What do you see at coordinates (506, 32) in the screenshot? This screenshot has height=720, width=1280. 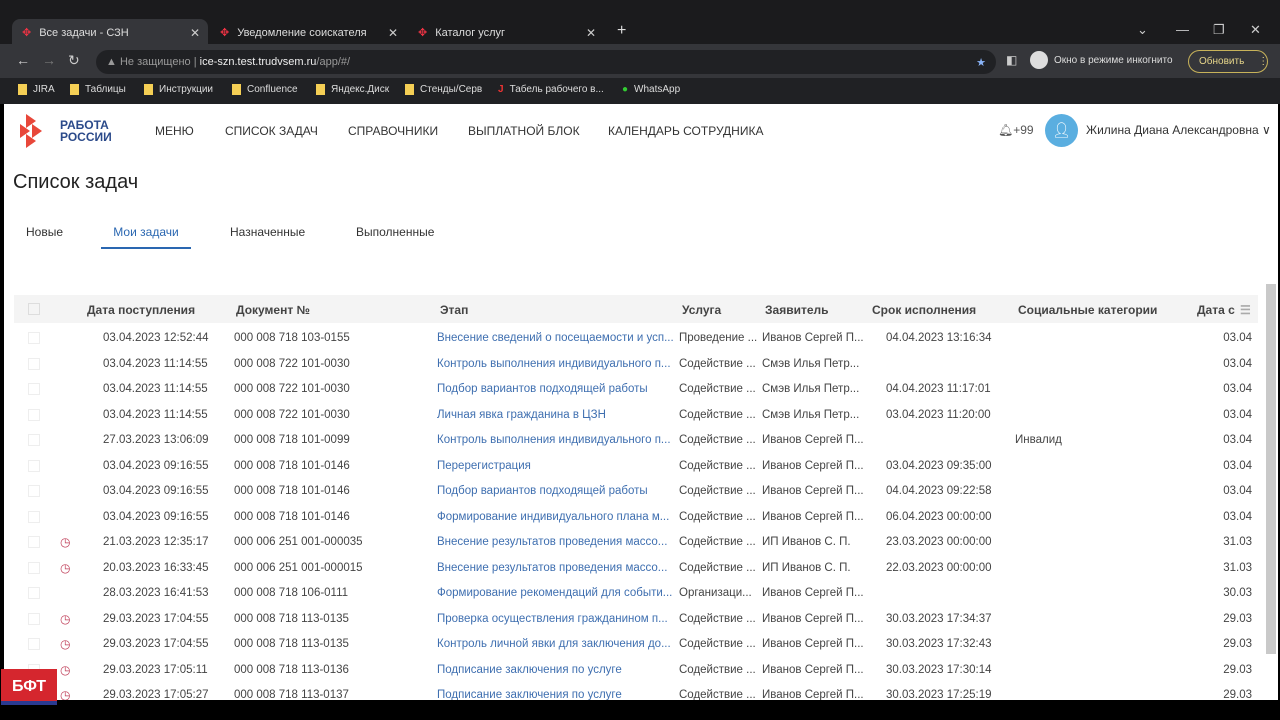 I see `browser-tab-3: ✥ Каталог услуг ✕` at bounding box center [506, 32].